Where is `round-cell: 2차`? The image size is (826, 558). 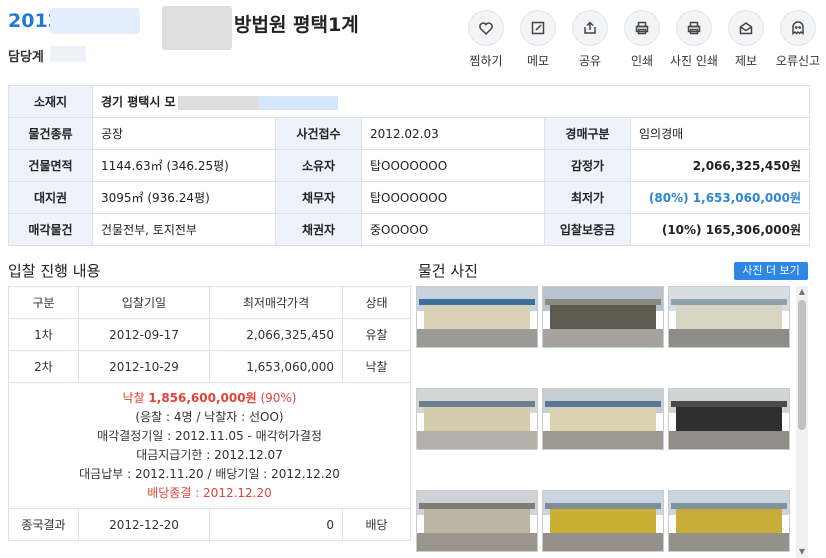 round-cell: 2차 is located at coordinates (43, 366).